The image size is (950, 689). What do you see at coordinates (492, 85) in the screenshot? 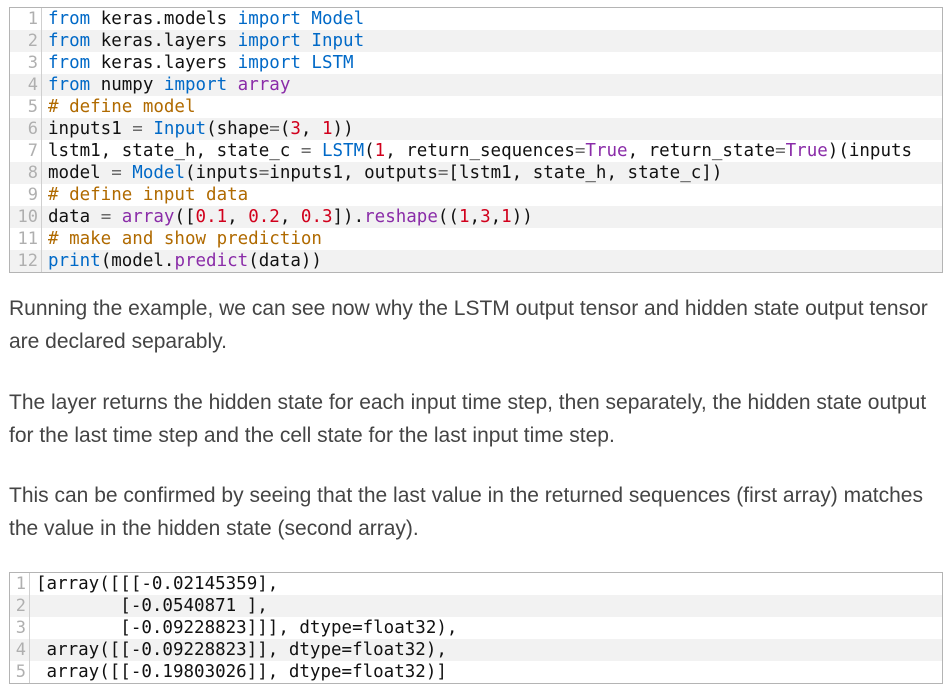
I see `code-text: from numpy import array` at bounding box center [492, 85].